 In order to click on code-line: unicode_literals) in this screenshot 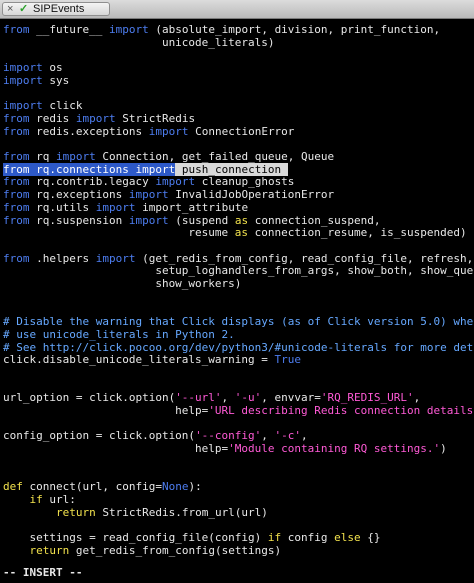, I will do `click(139, 42)`.